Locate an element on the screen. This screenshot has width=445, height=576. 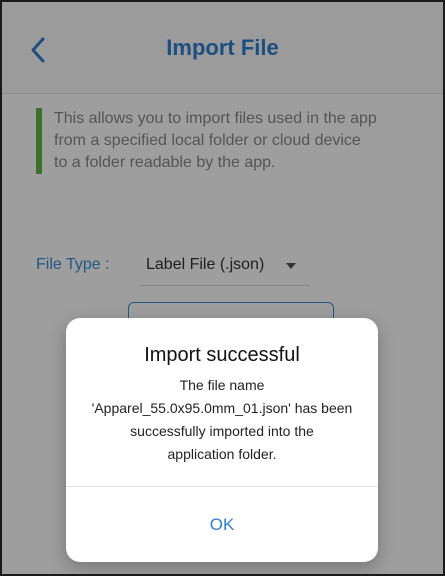
ok-button: OK is located at coordinates (222, 524).